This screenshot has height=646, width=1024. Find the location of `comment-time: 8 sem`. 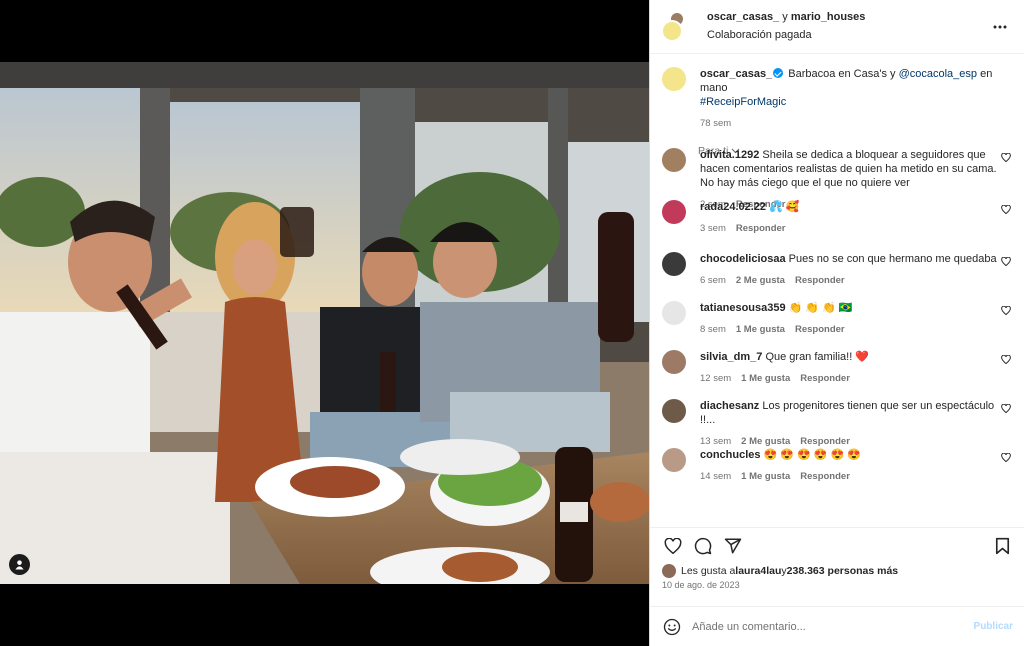

comment-time: 8 sem is located at coordinates (713, 329).